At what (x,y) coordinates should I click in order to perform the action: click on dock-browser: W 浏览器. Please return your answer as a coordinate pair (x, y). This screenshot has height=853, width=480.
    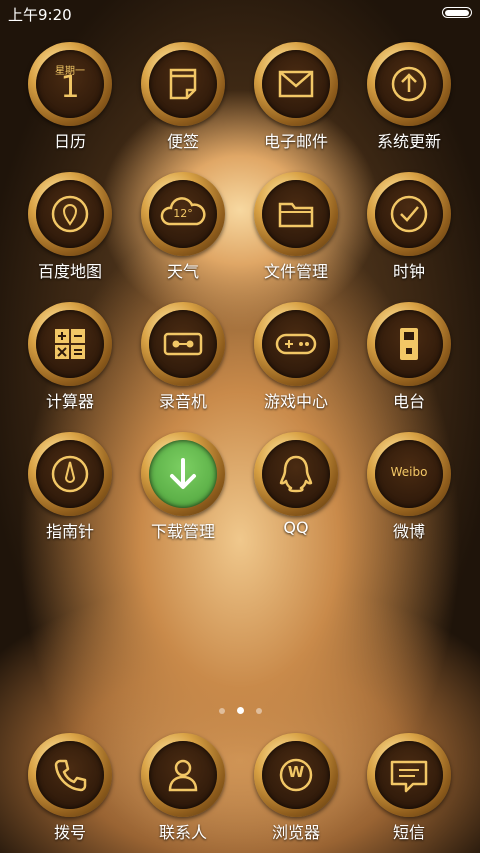
    Looking at the image, I should click on (296, 793).